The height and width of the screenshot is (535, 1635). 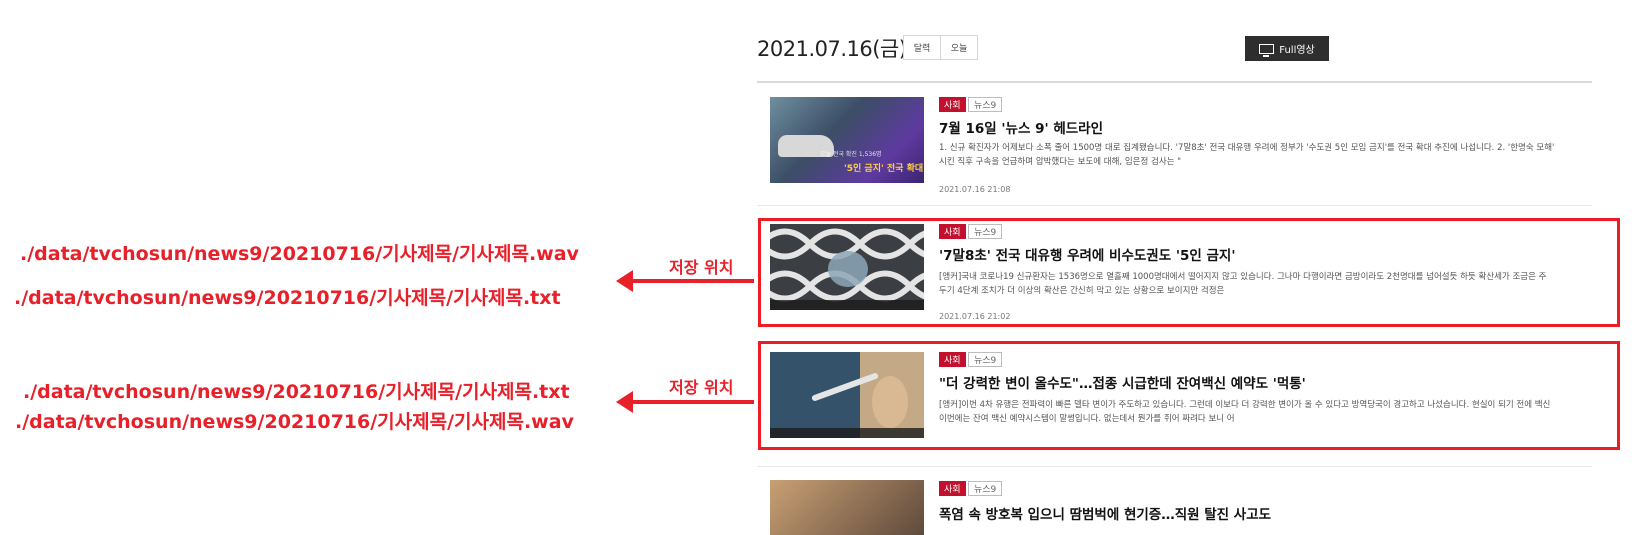 I want to click on article-title: 7월 16일 '뉴스 9' 헤드라인, so click(x=1021, y=127).